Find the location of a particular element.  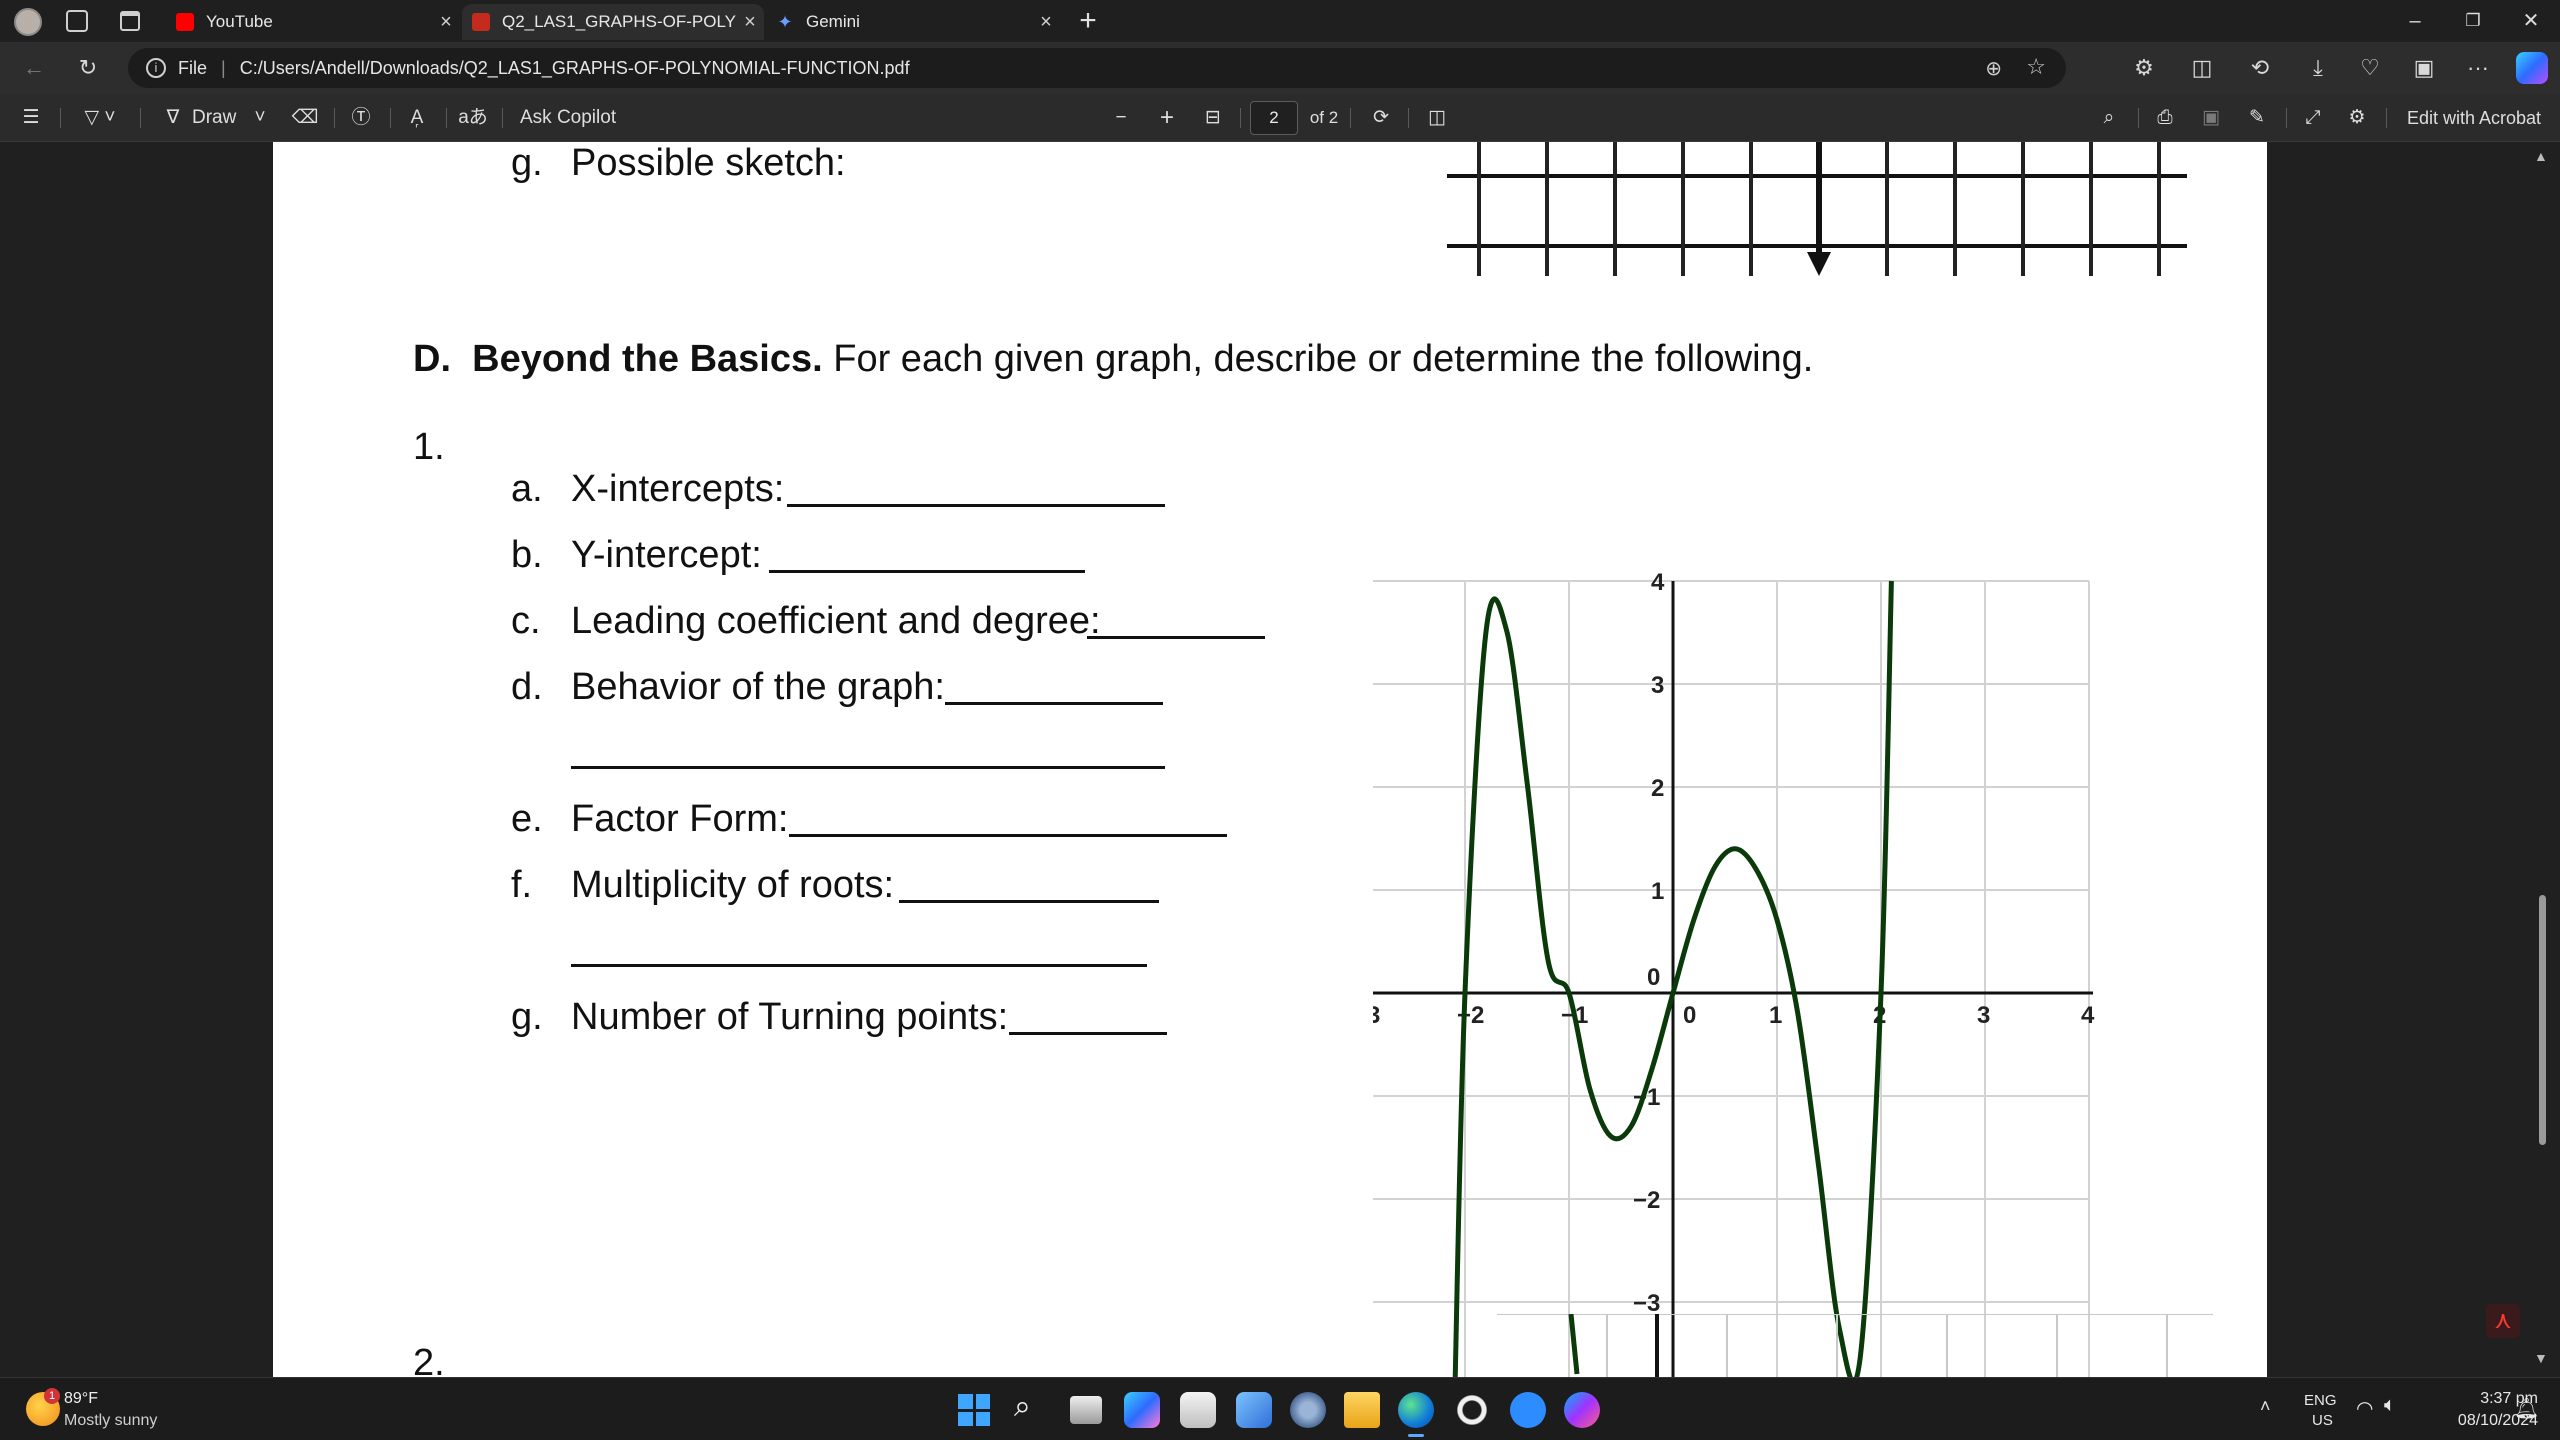

translate-icon: aあ is located at coordinates (473, 118).